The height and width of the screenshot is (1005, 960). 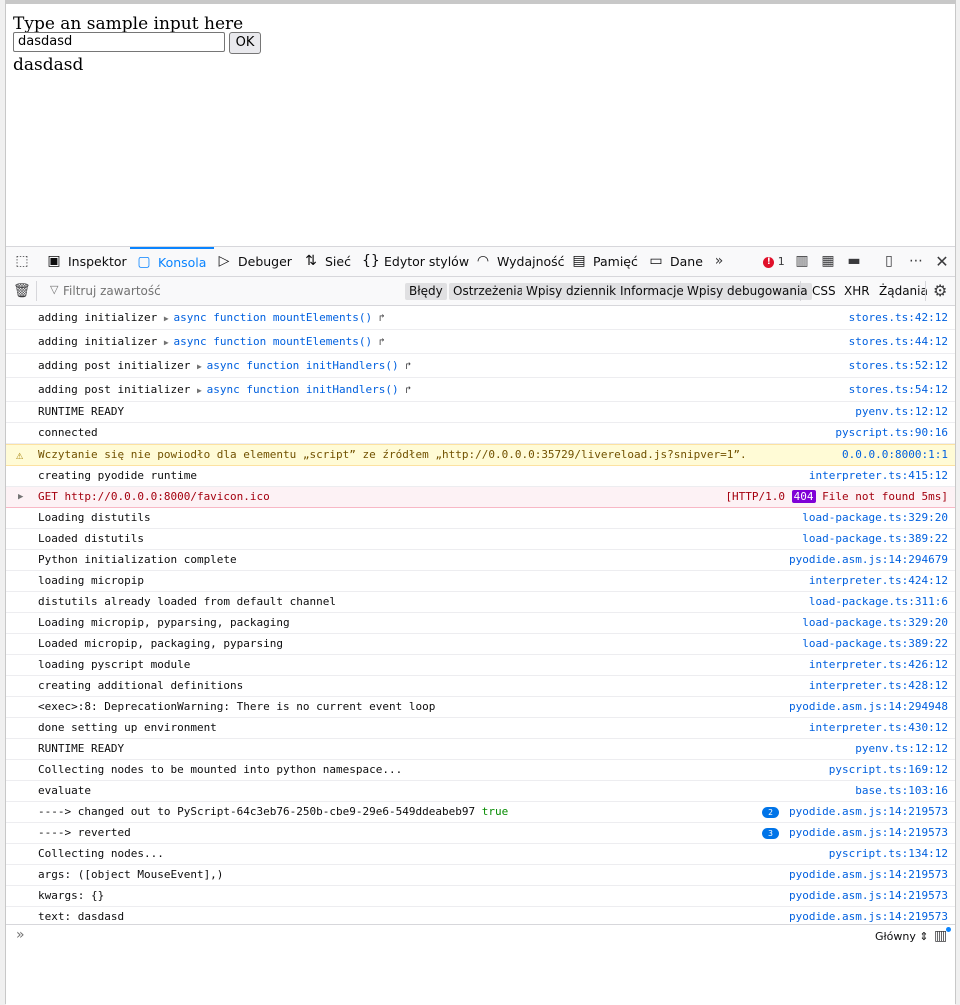 What do you see at coordinates (828, 261) in the screenshot?
I see `pick-frame-icon: ▦` at bounding box center [828, 261].